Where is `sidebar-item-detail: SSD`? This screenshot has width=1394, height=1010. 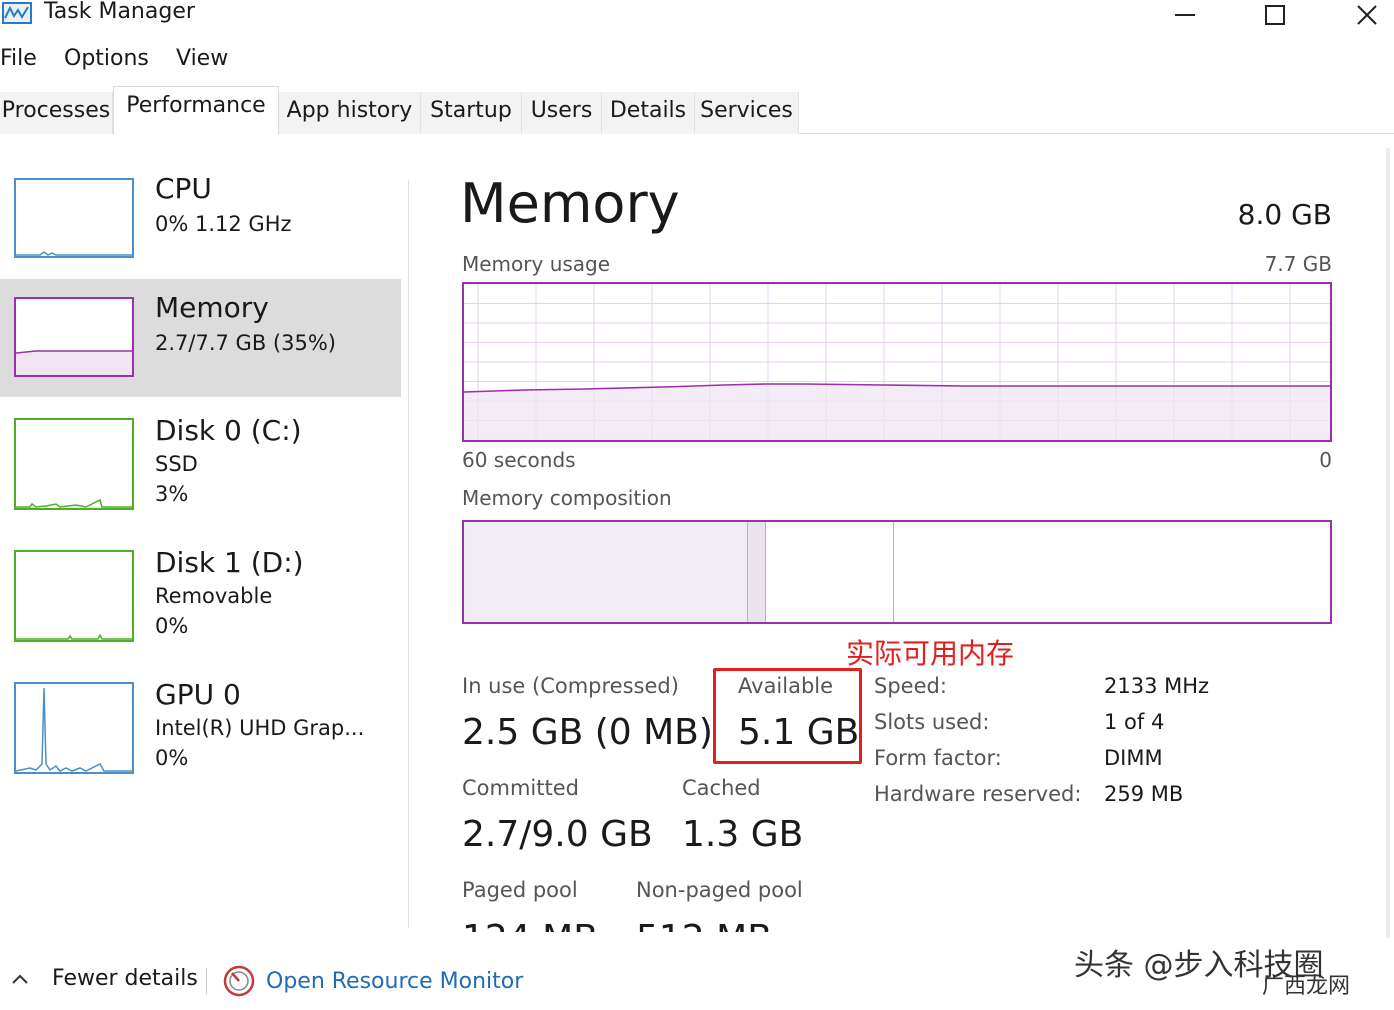
sidebar-item-detail: SSD is located at coordinates (176, 464).